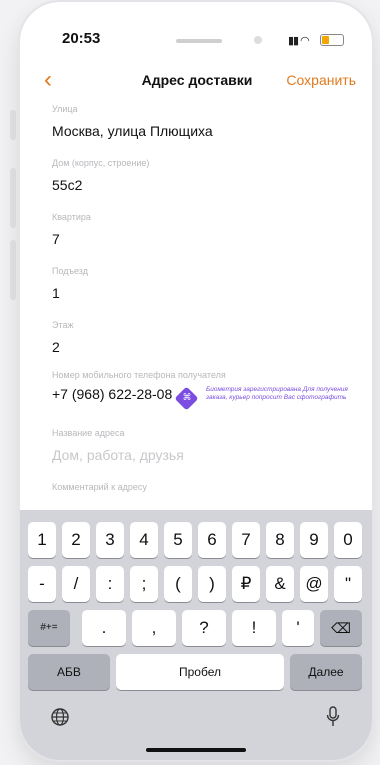 The image size is (380, 765). What do you see at coordinates (196, 750) in the screenshot?
I see `home-indicator` at bounding box center [196, 750].